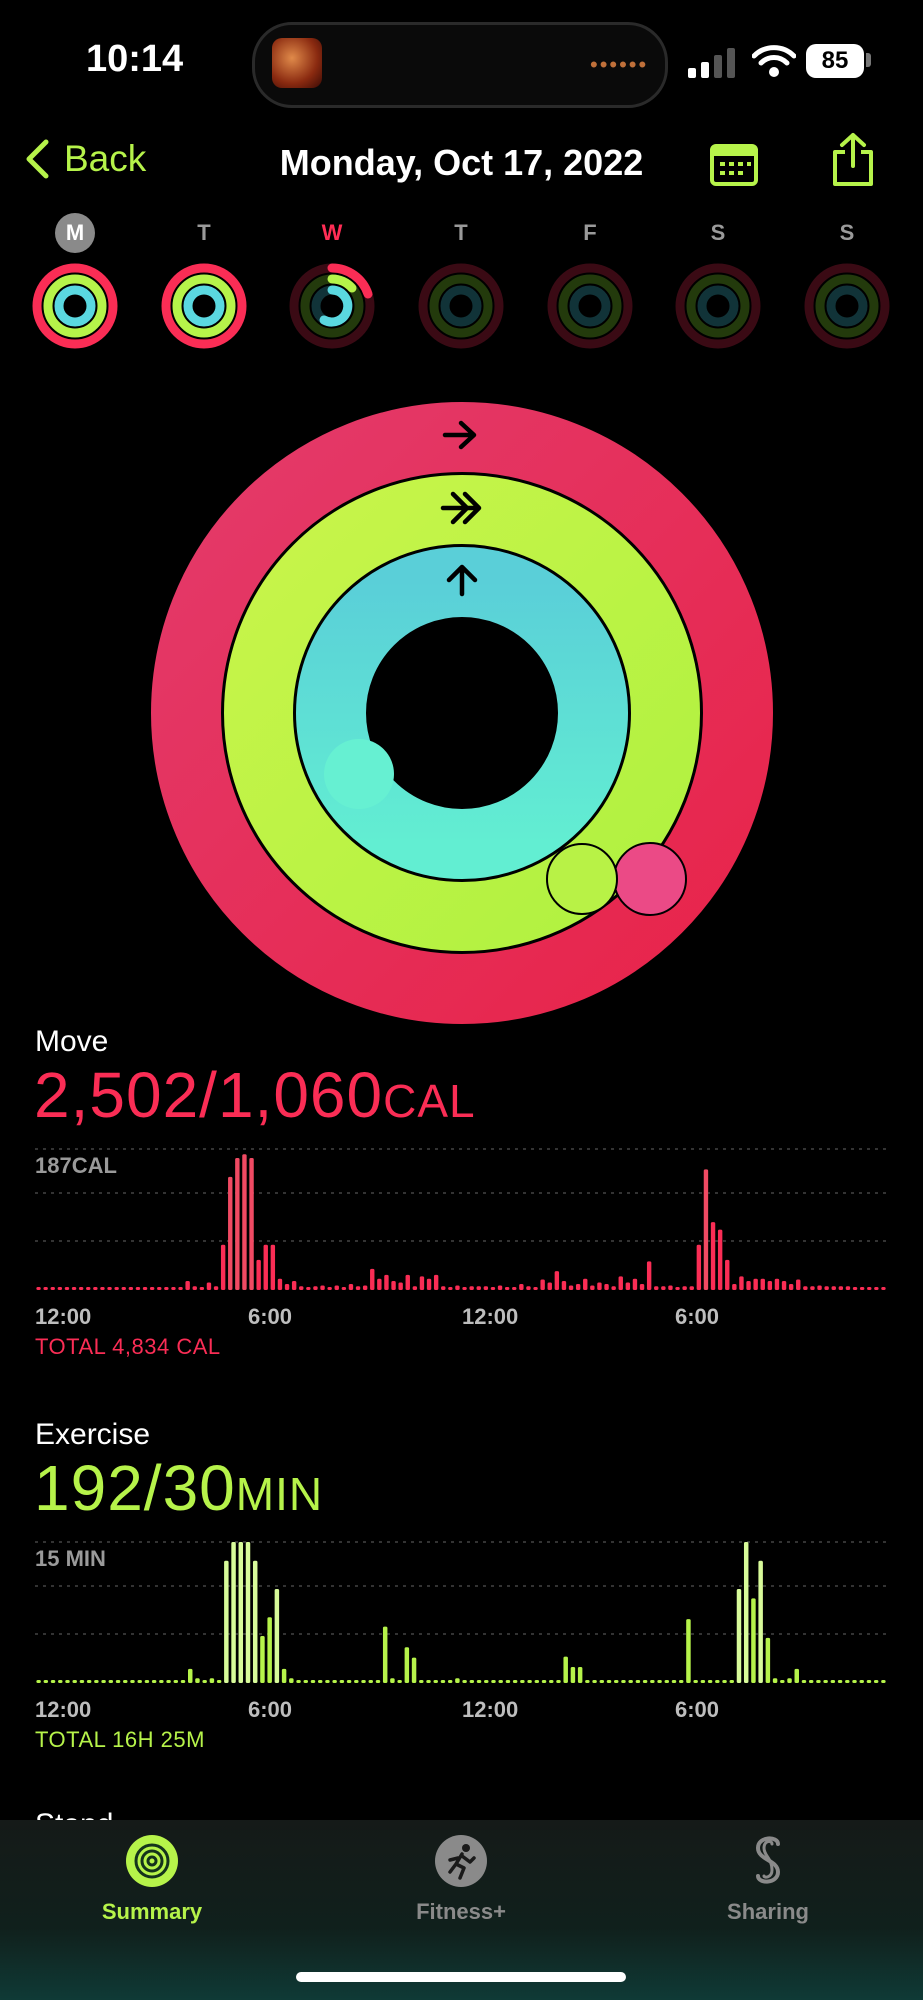 The image size is (923, 2000). Describe the element at coordinates (768, 1911) in the screenshot. I see `tab-sharing-label: Sharing` at that location.